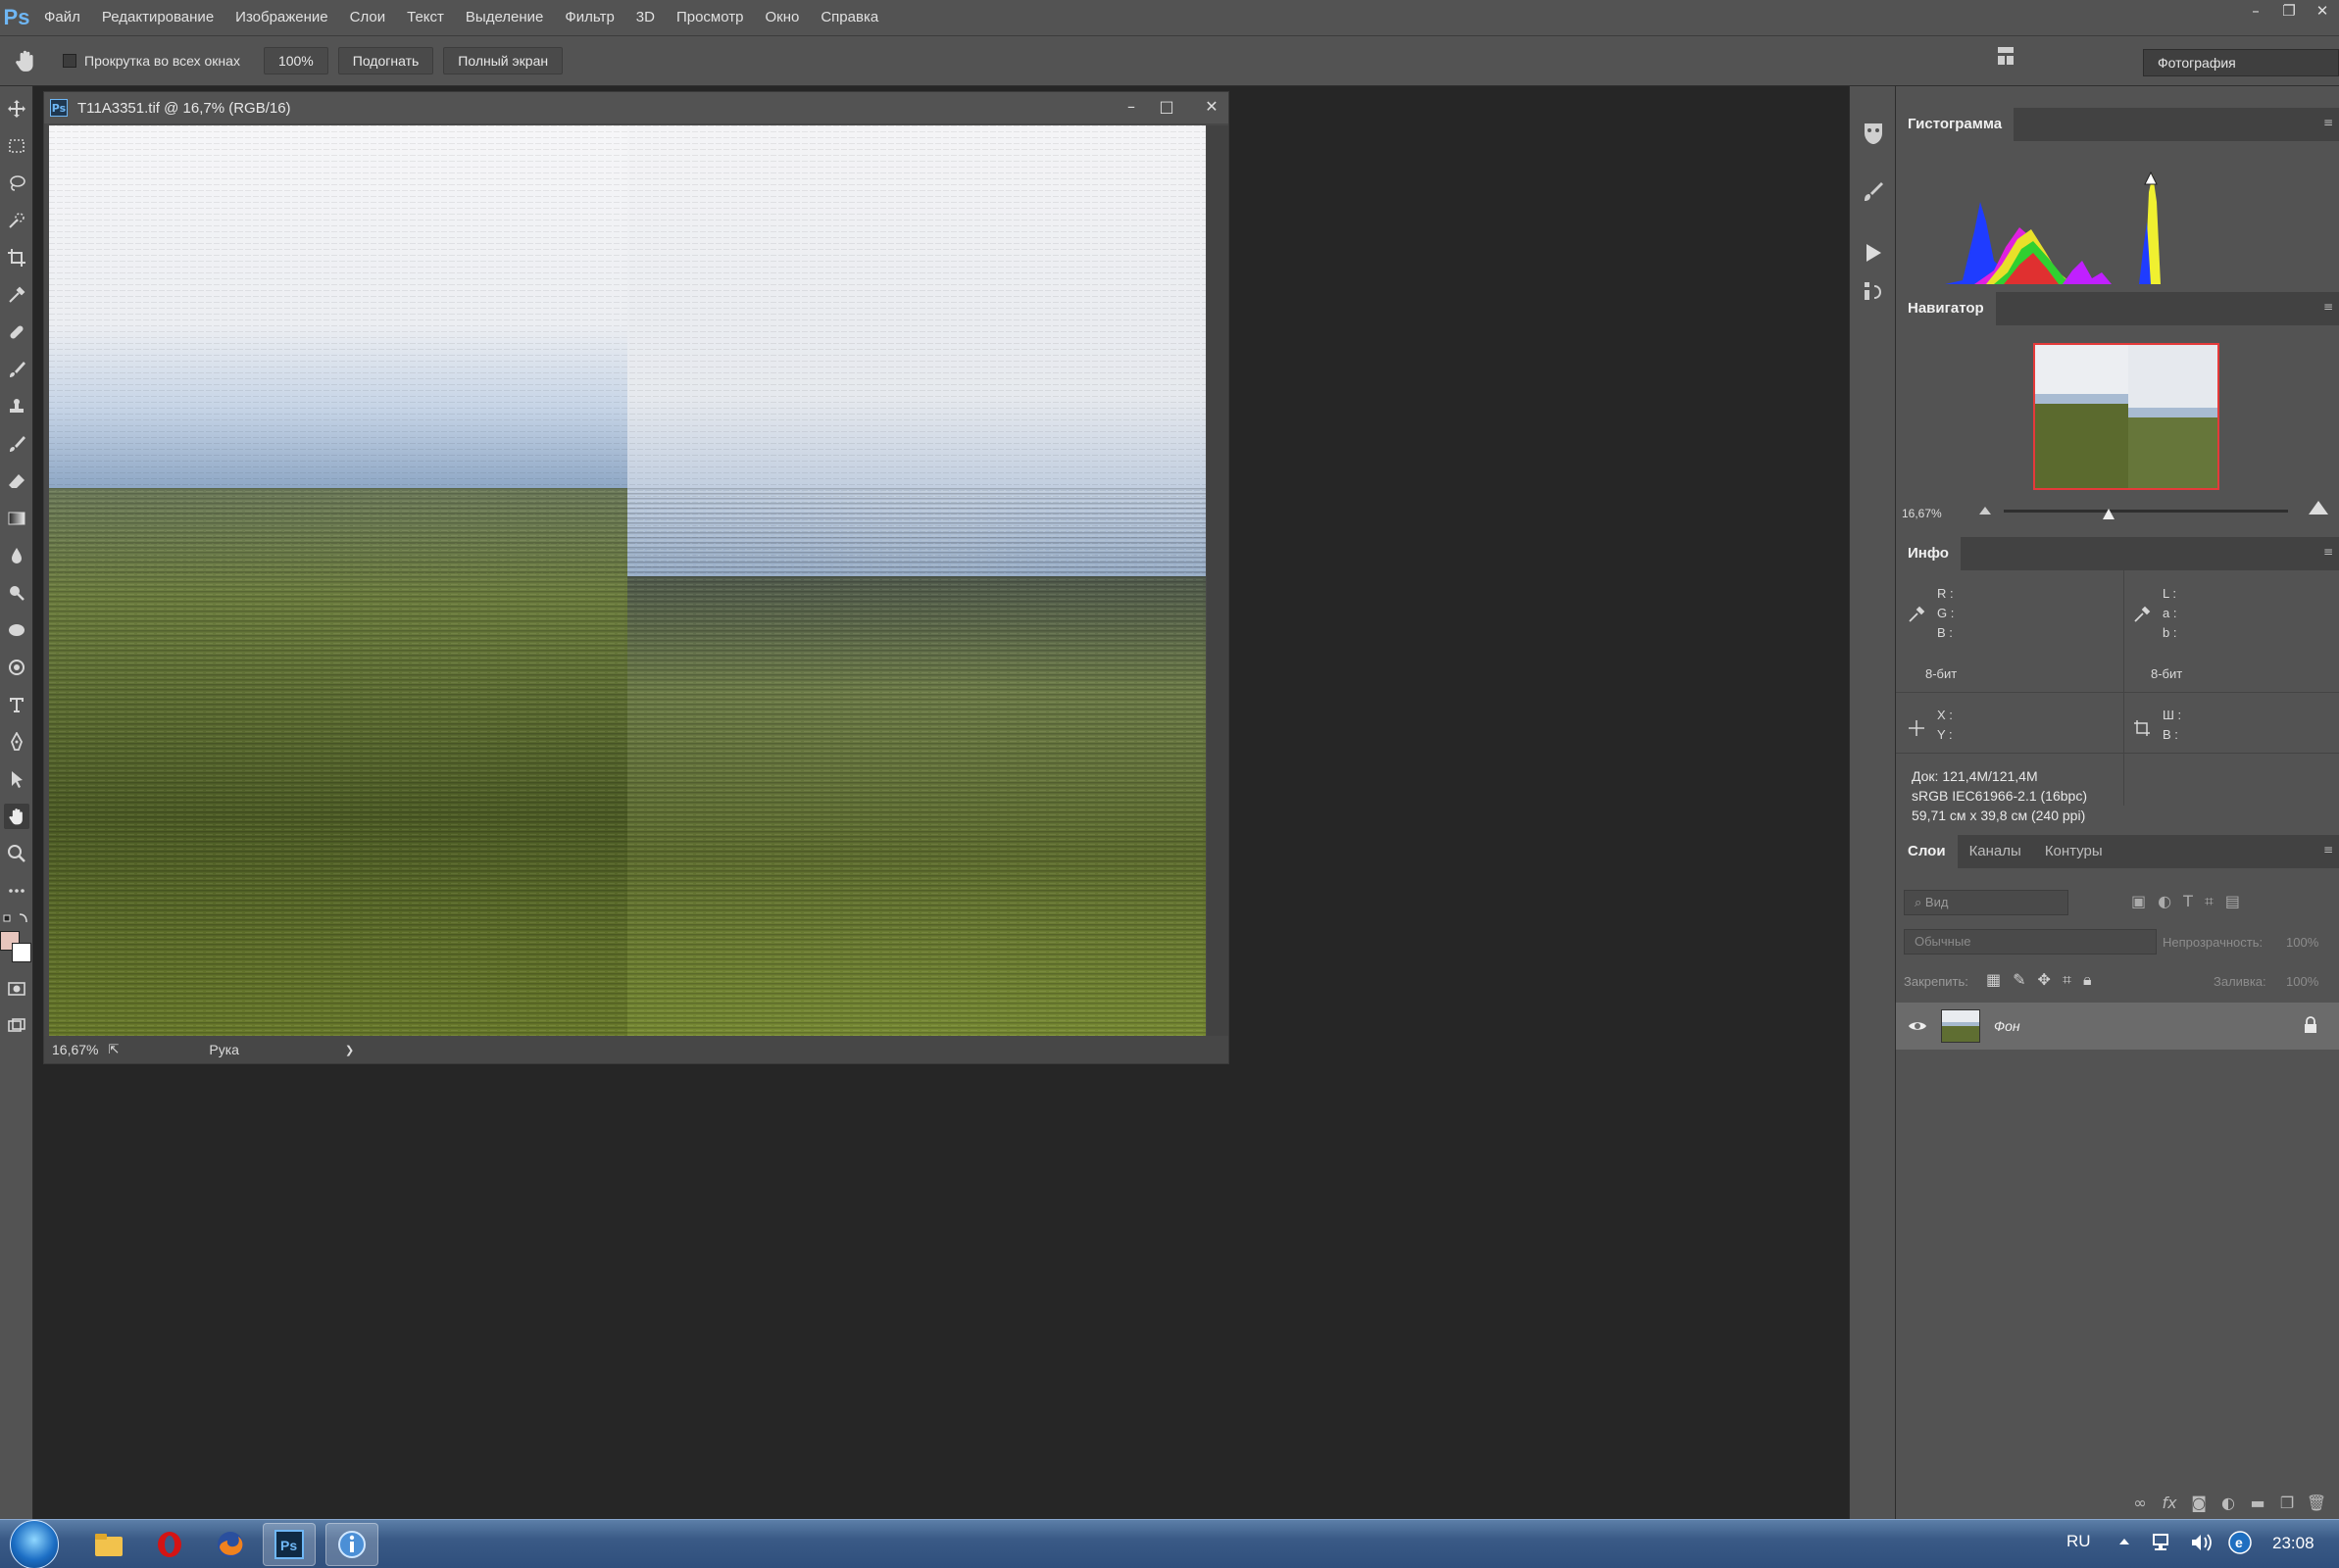  What do you see at coordinates (2255, 12) in the screenshot?
I see `minimize-button: –` at bounding box center [2255, 12].